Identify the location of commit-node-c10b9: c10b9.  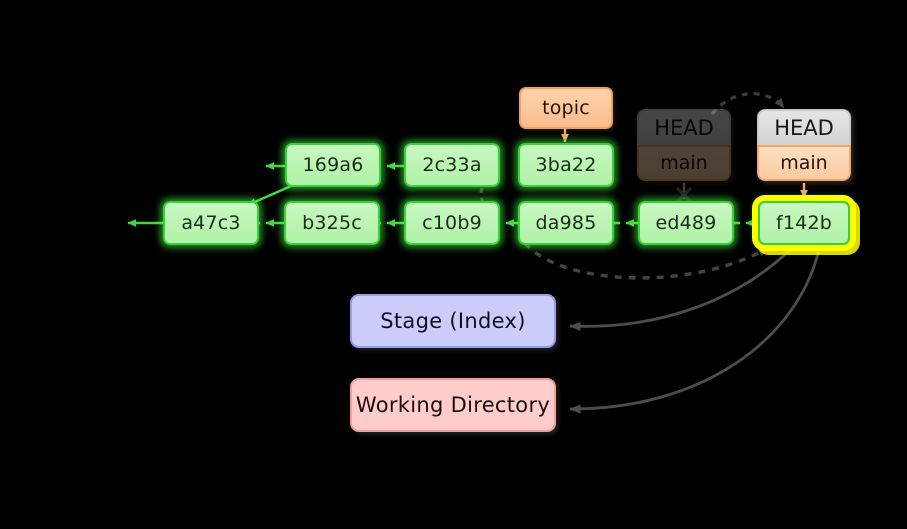
(452, 223).